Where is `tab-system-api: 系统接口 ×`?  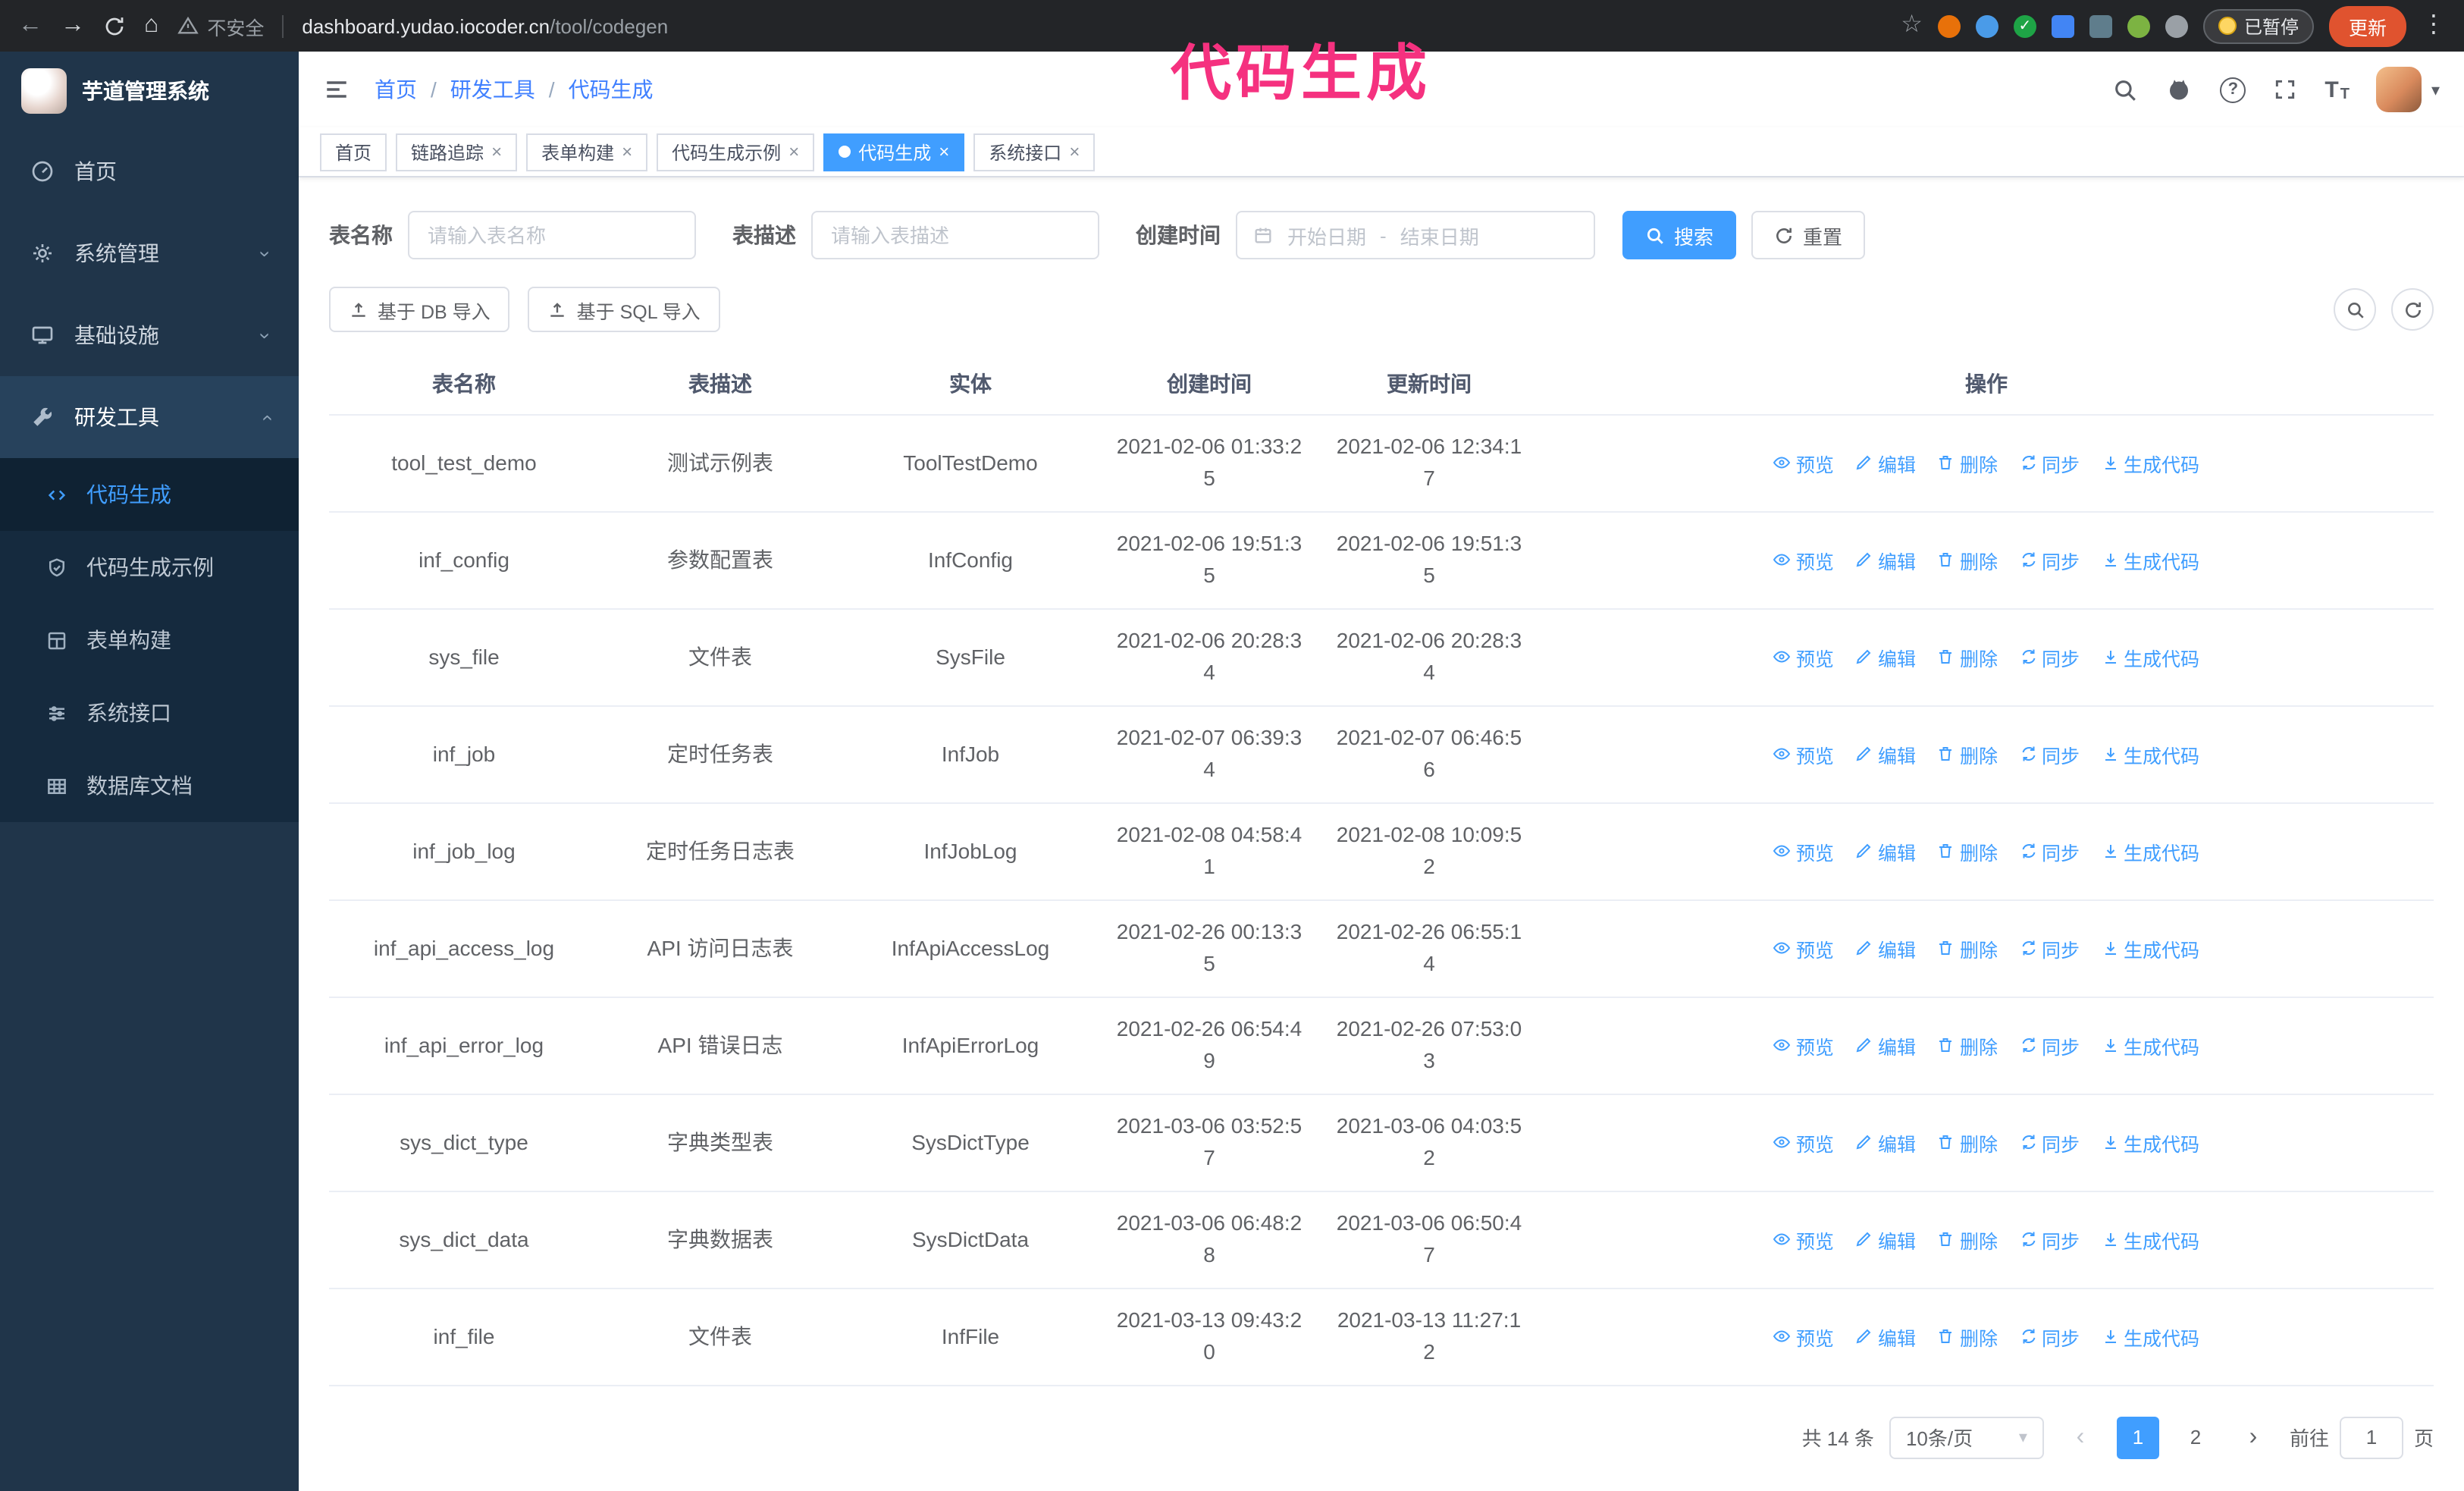 tab-system-api: 系统接口 × is located at coordinates (1034, 152).